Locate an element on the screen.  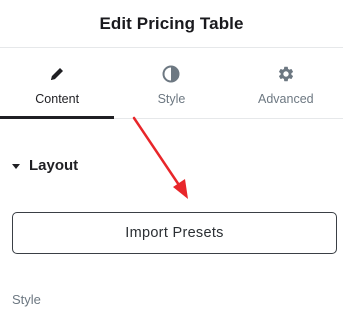
panel-title: Edit Pricing Table is located at coordinates (171, 23).